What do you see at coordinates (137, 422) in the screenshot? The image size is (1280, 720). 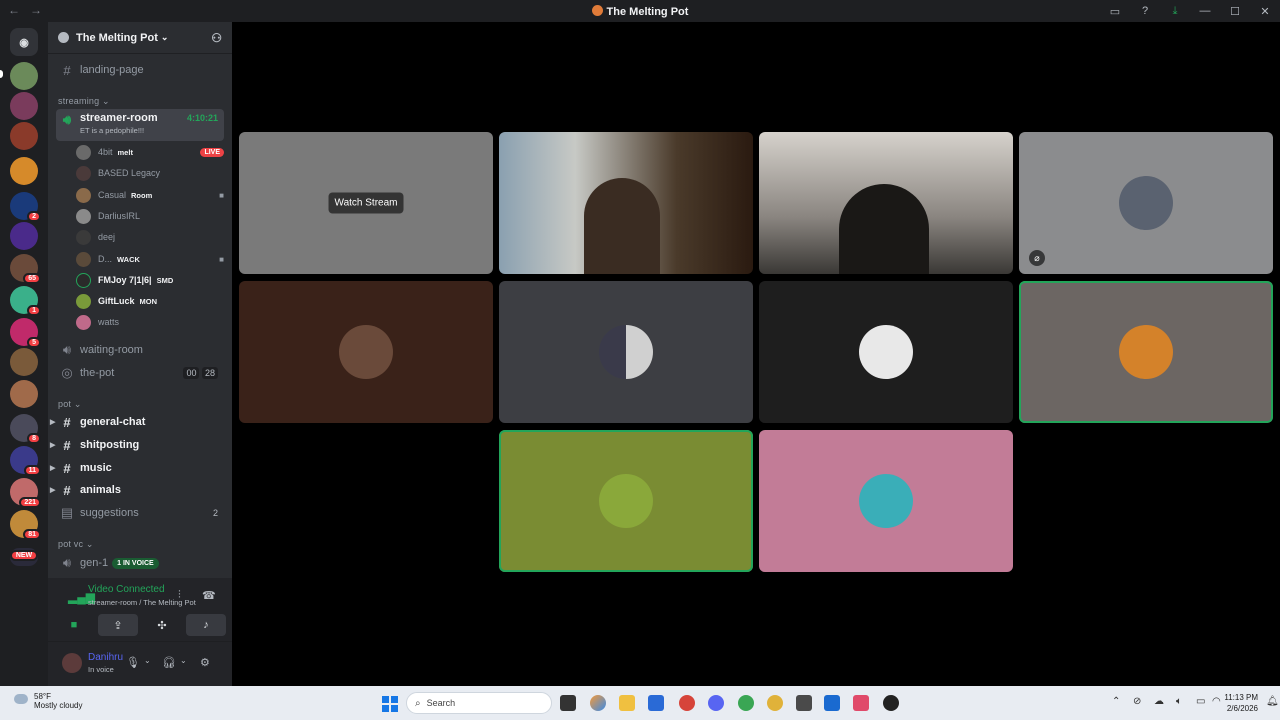 I see `channel-general-chat: ▶ # general-chat` at bounding box center [137, 422].